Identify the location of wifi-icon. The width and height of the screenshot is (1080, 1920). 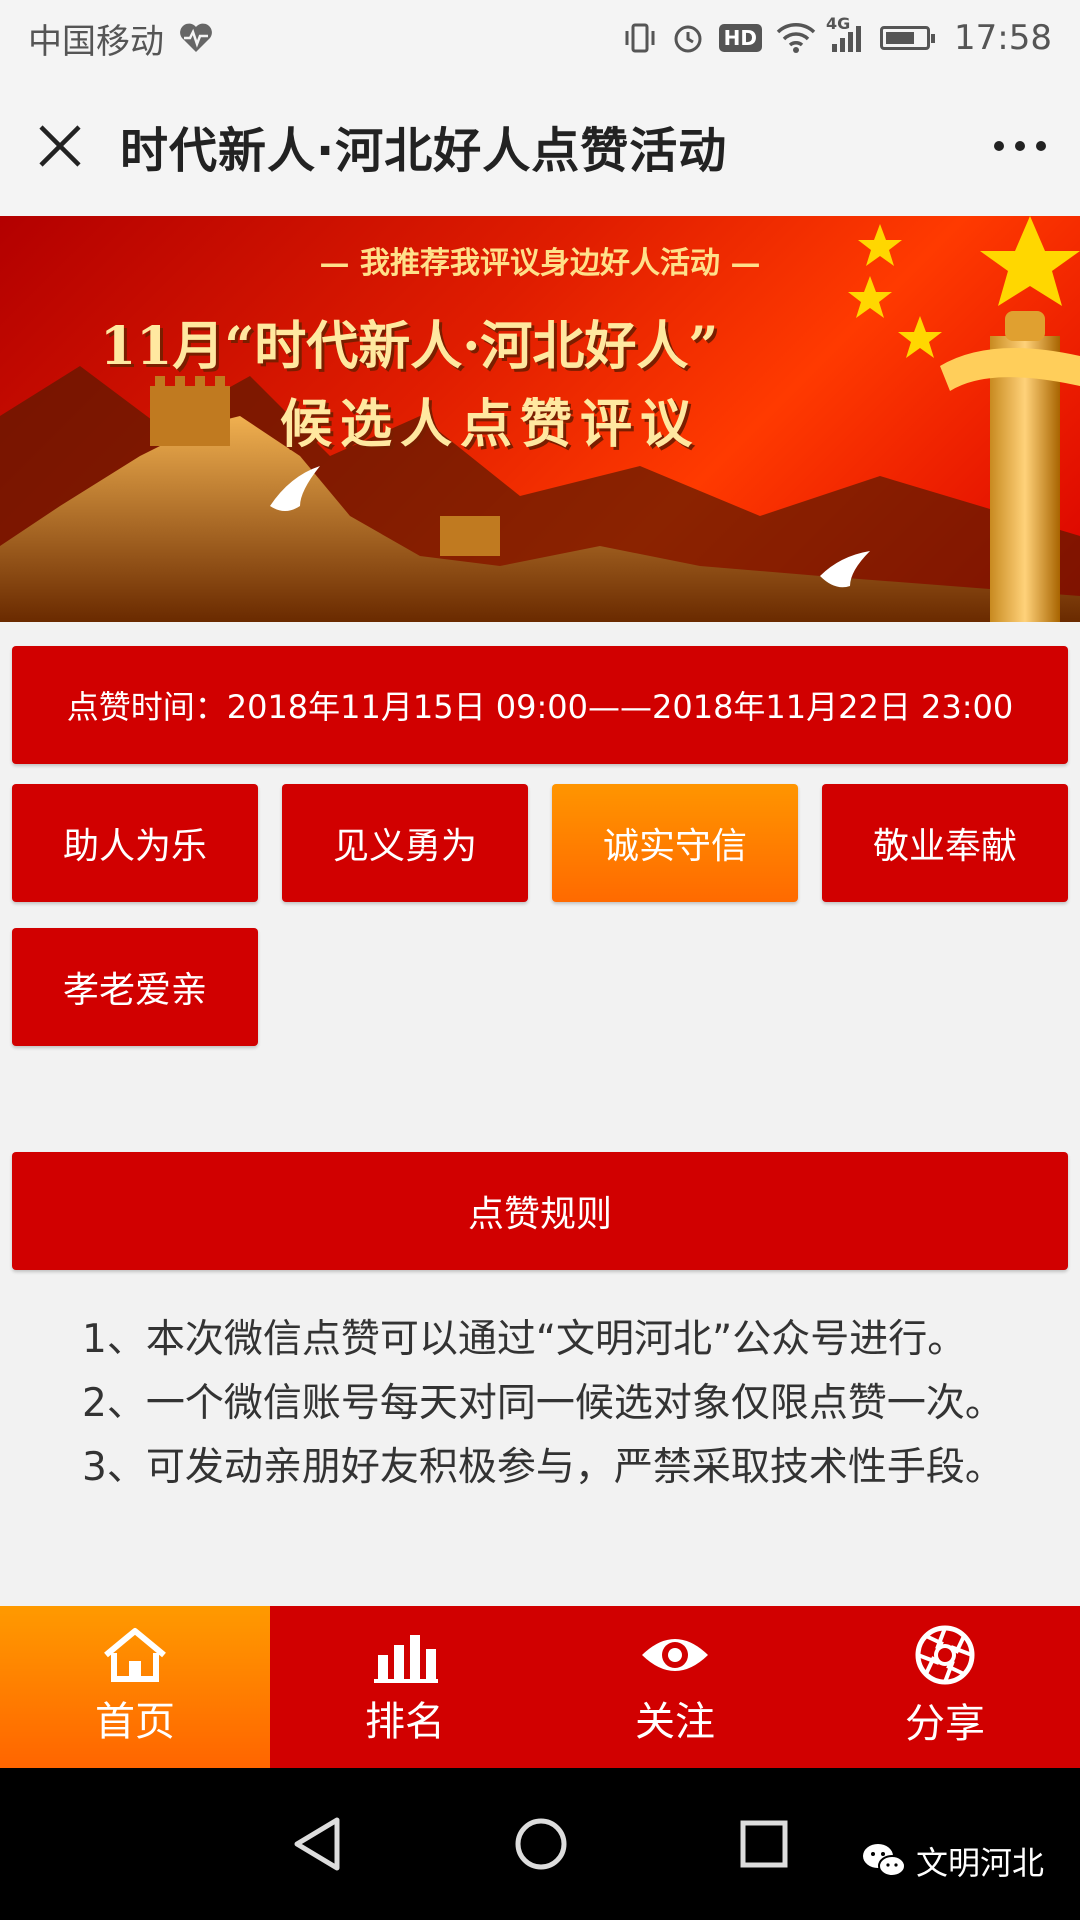
(796, 38).